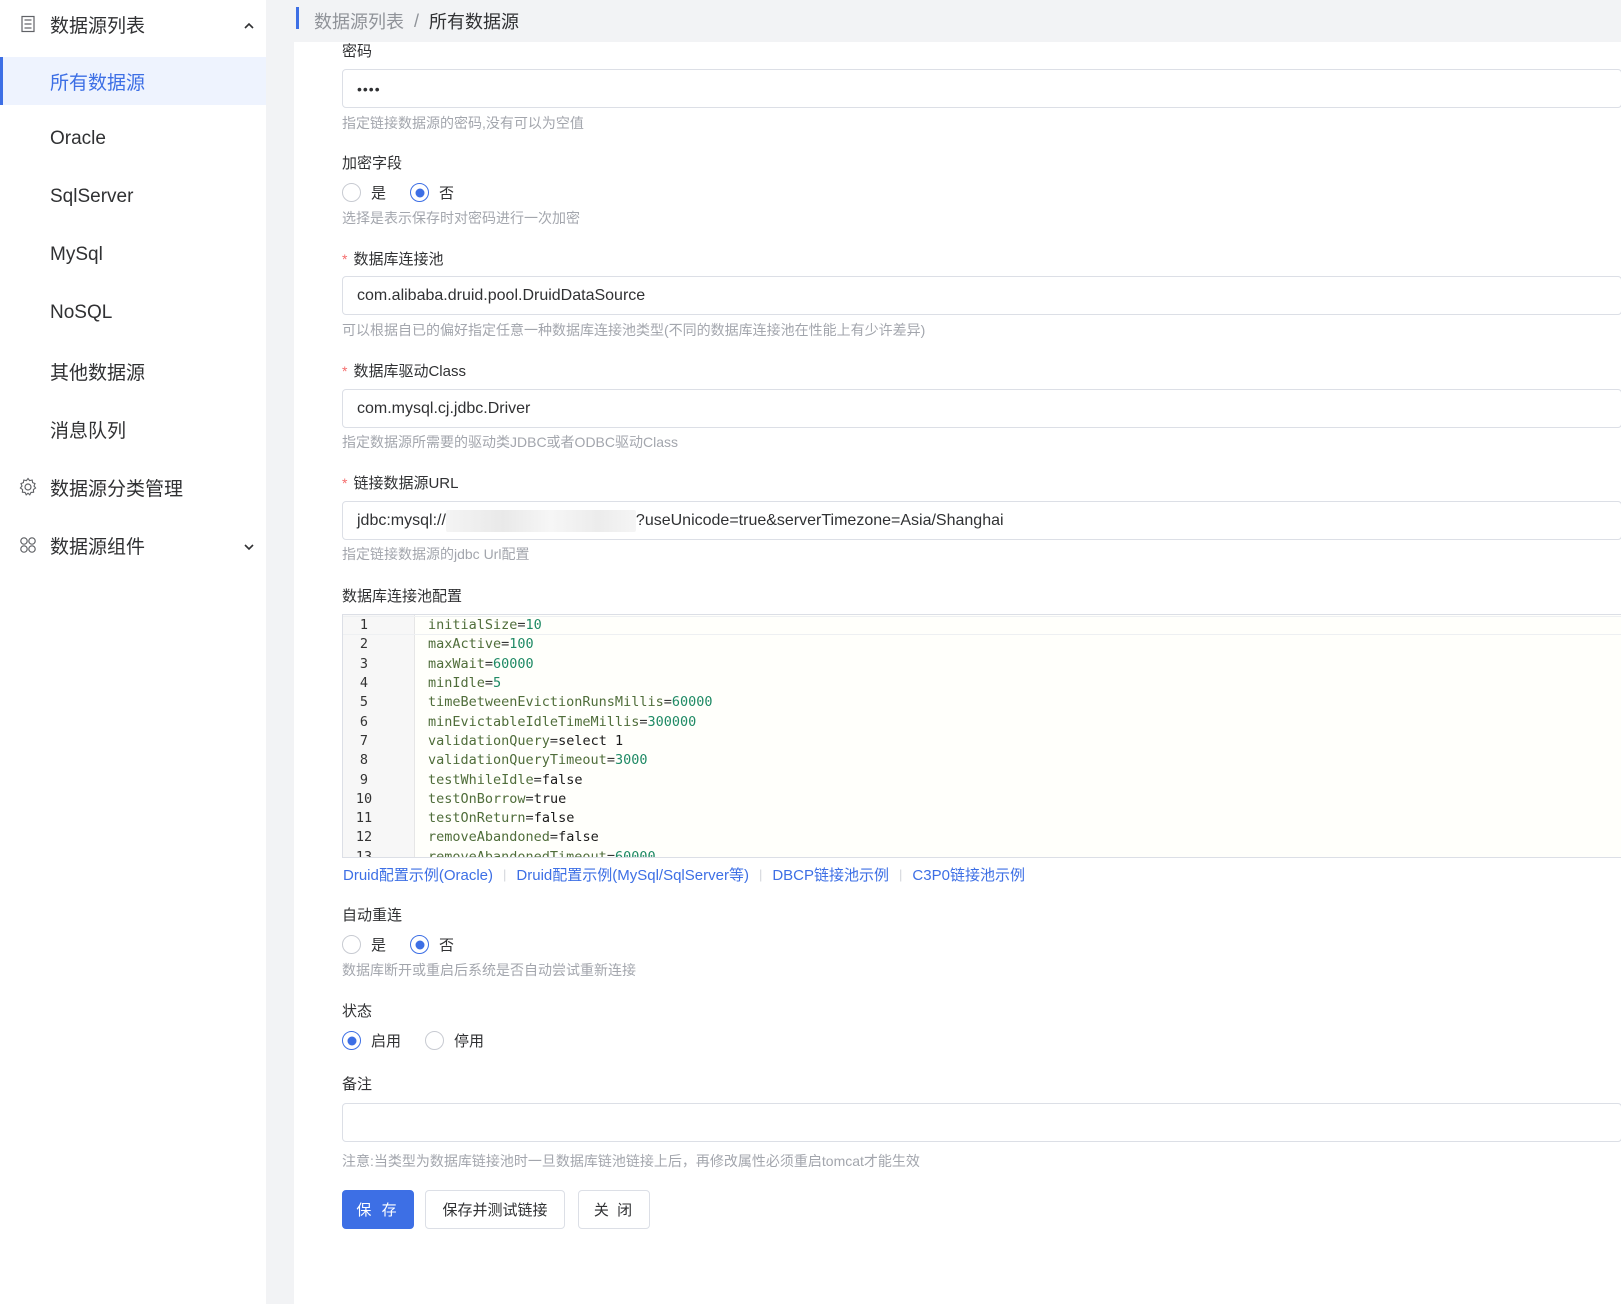 The height and width of the screenshot is (1304, 1621). What do you see at coordinates (357, 1011) in the screenshot?
I see `status-label: 状态` at bounding box center [357, 1011].